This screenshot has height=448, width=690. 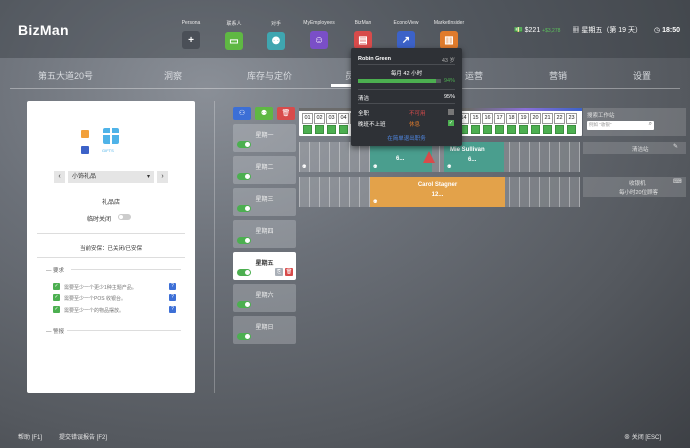 What do you see at coordinates (307, 118) in the screenshot?
I see `hour-cell: 01` at bounding box center [307, 118].